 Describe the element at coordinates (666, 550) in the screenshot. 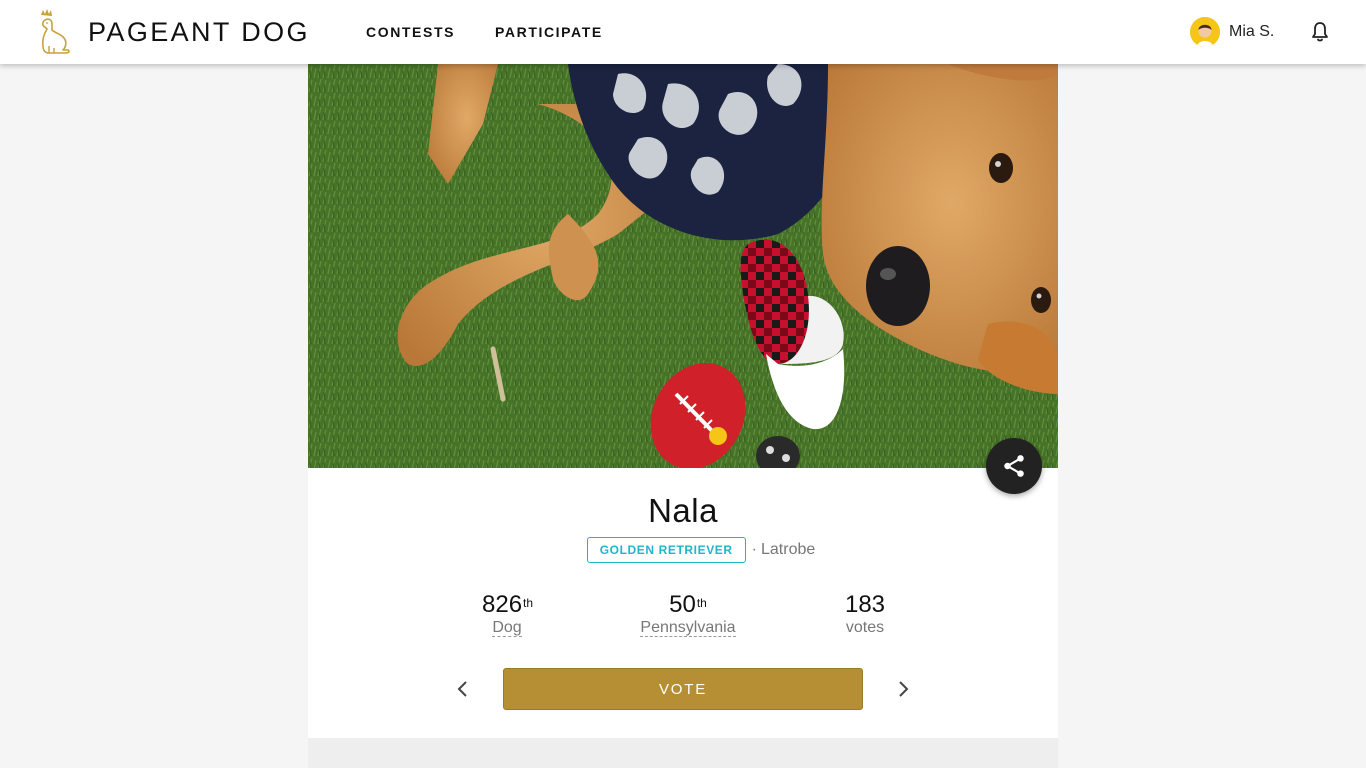

I see `breed-badge: GOLDEN RETRIEVER` at that location.